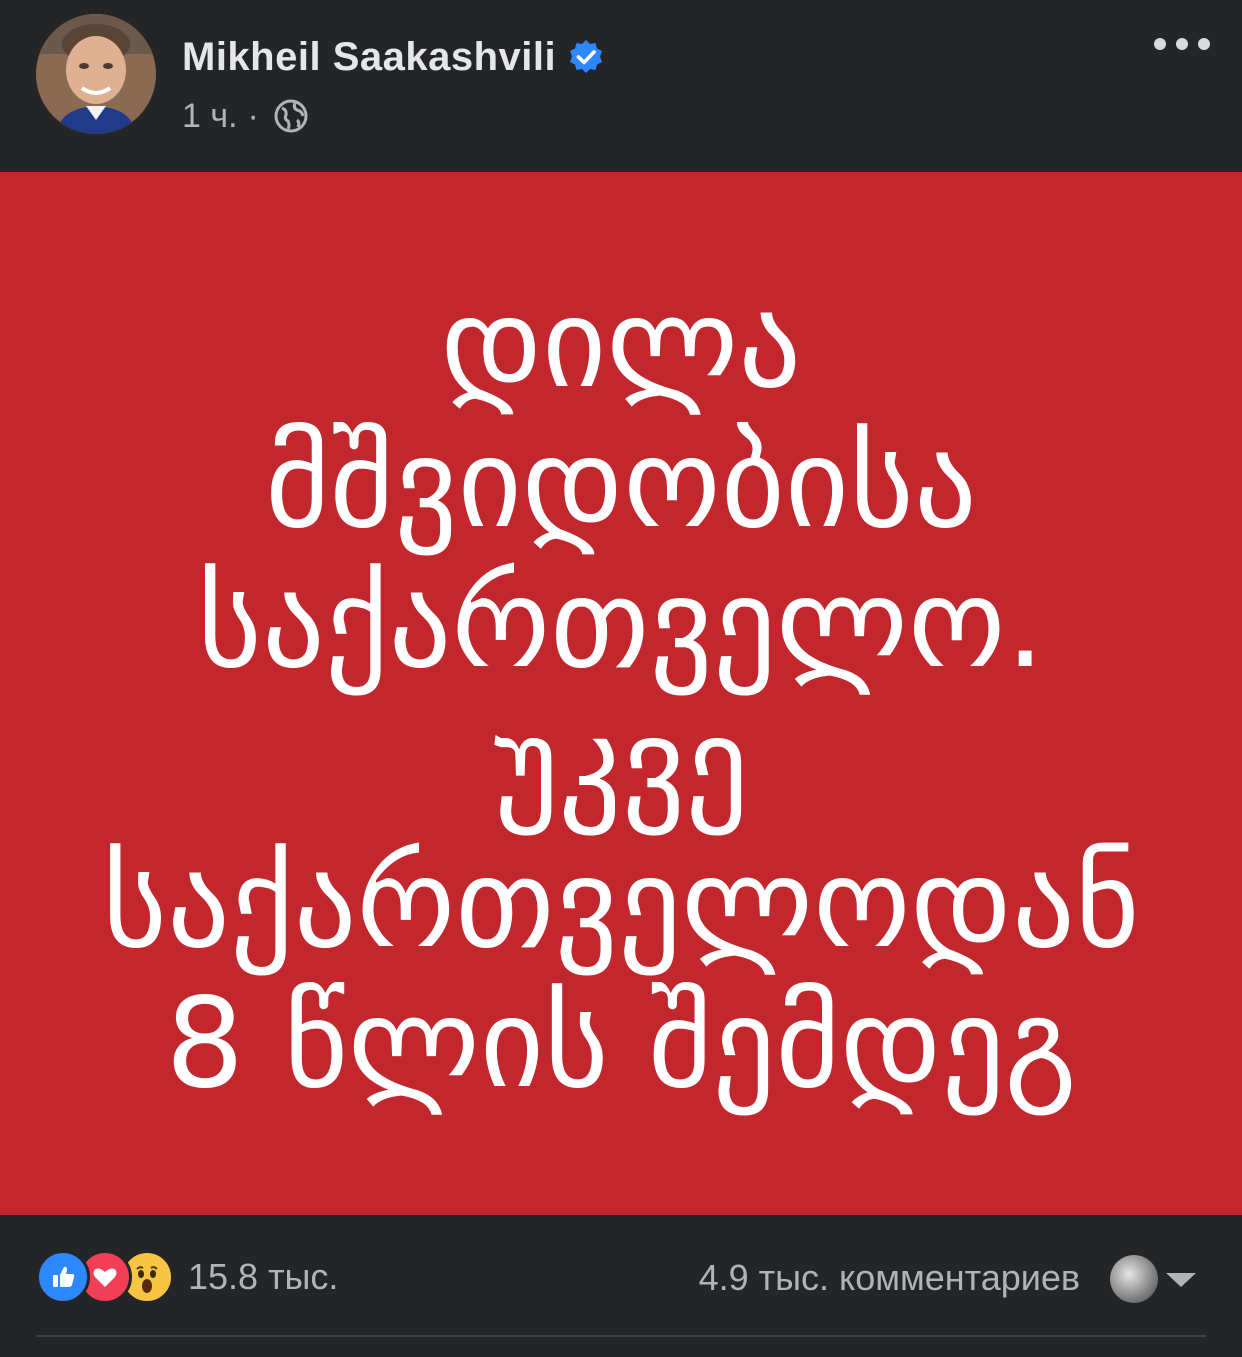 Image resolution: width=1242 pixels, height=1357 pixels. I want to click on post-timestamp: 1 ч., so click(210, 116).